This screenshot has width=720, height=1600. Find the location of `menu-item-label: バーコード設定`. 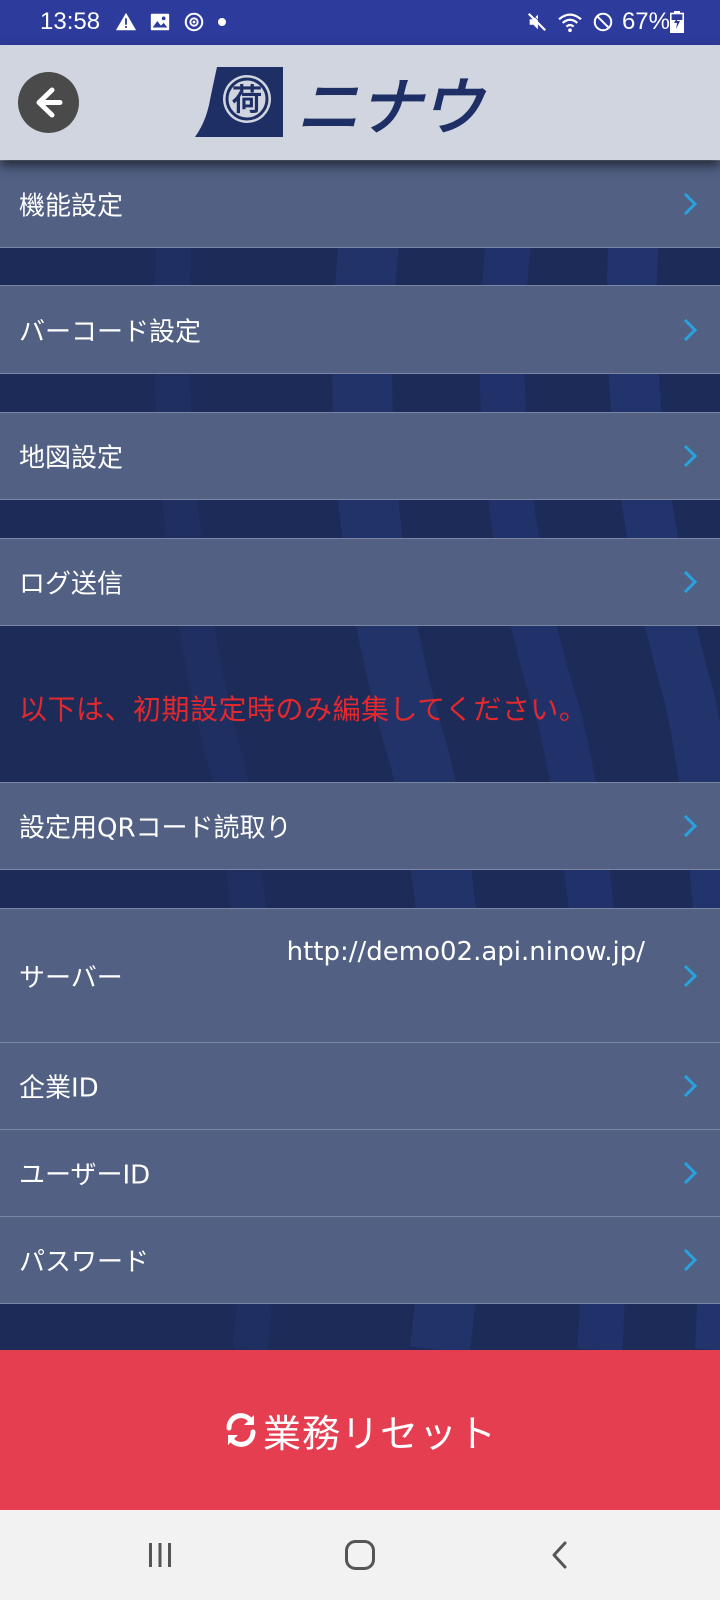

menu-item-label: バーコード設定 is located at coordinates (110, 332).